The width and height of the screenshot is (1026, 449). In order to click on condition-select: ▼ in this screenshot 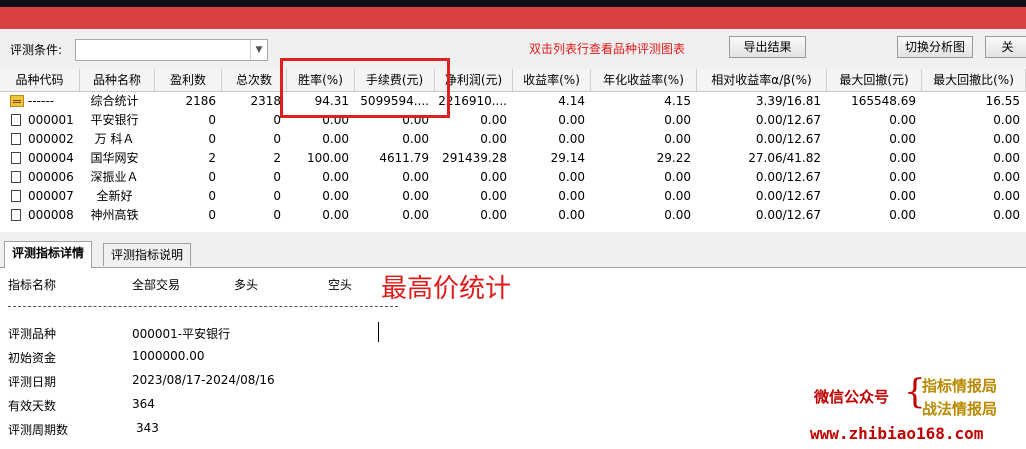, I will do `click(171, 50)`.